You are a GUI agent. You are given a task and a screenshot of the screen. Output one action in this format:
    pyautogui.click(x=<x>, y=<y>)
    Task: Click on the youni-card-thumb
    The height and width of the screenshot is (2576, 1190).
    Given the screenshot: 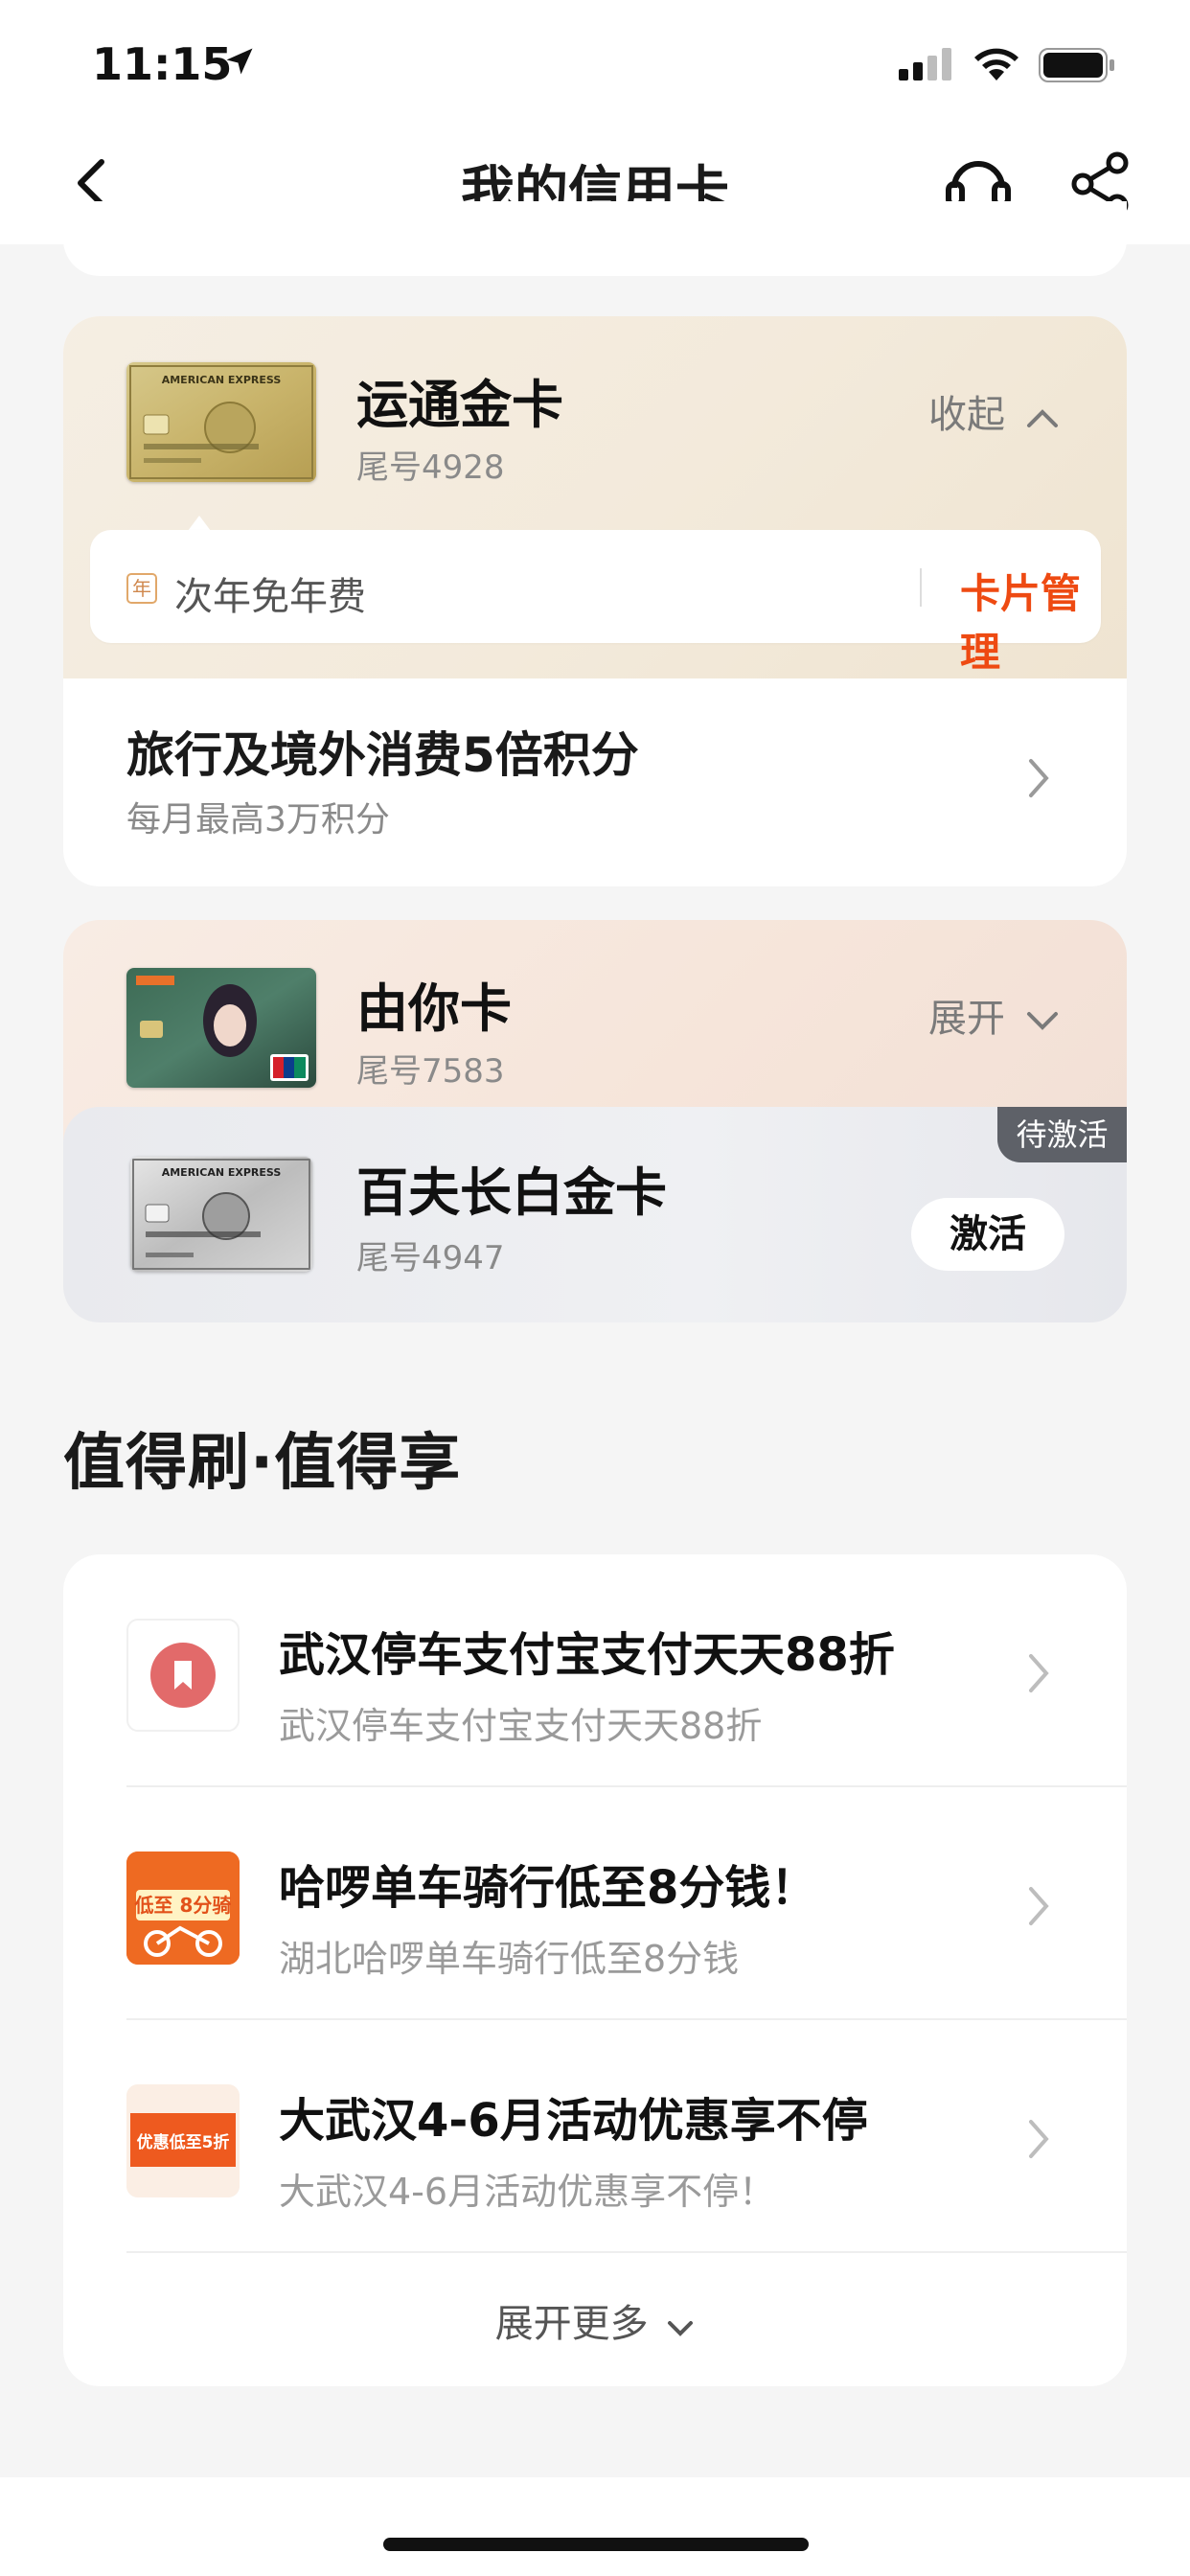 What is the action you would take?
    pyautogui.click(x=221, y=1028)
    